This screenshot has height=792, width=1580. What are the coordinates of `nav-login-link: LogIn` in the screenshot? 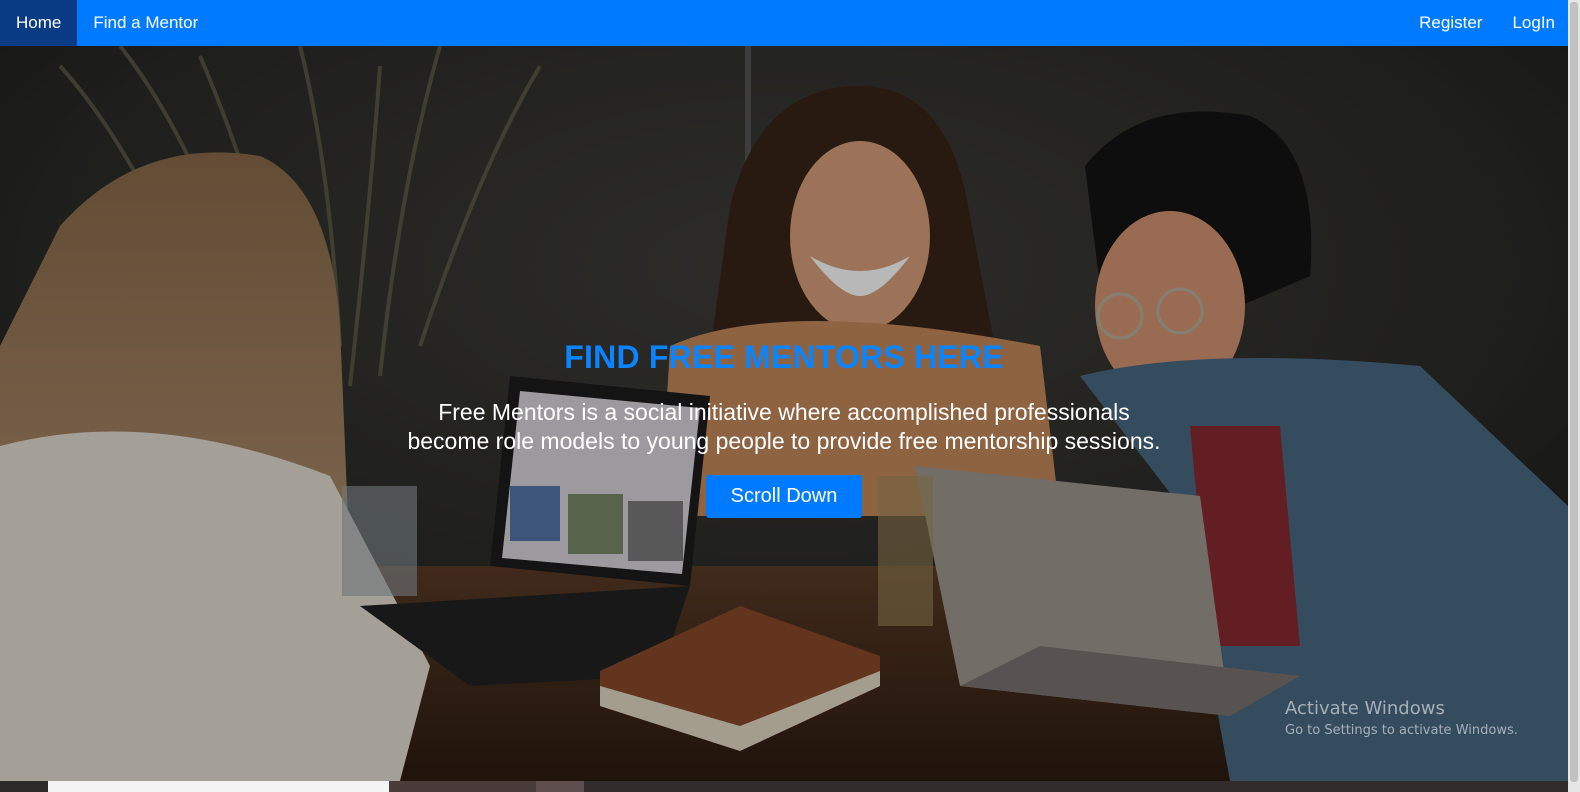 It's located at (1532, 23).